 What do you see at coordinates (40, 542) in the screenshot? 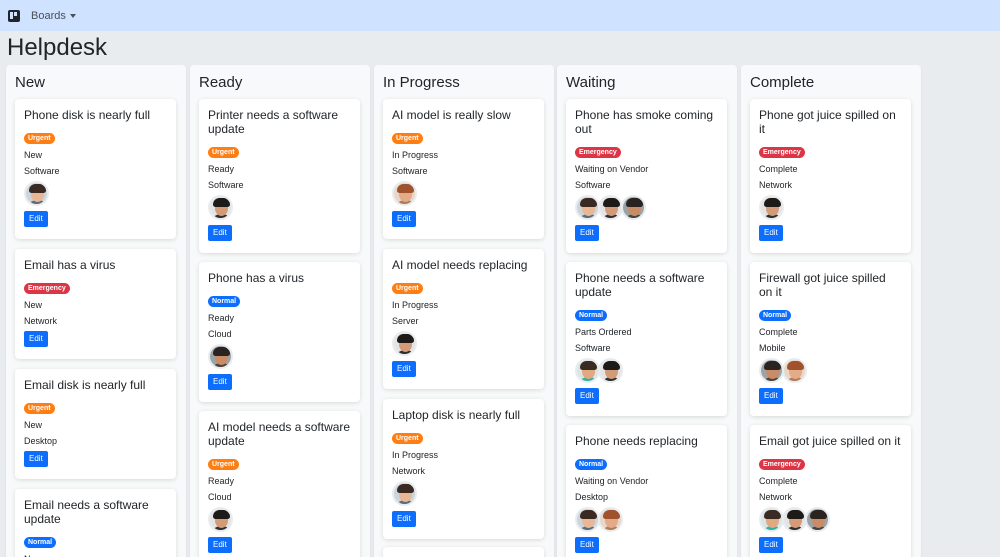
I see `priority-badge: Normal` at bounding box center [40, 542].